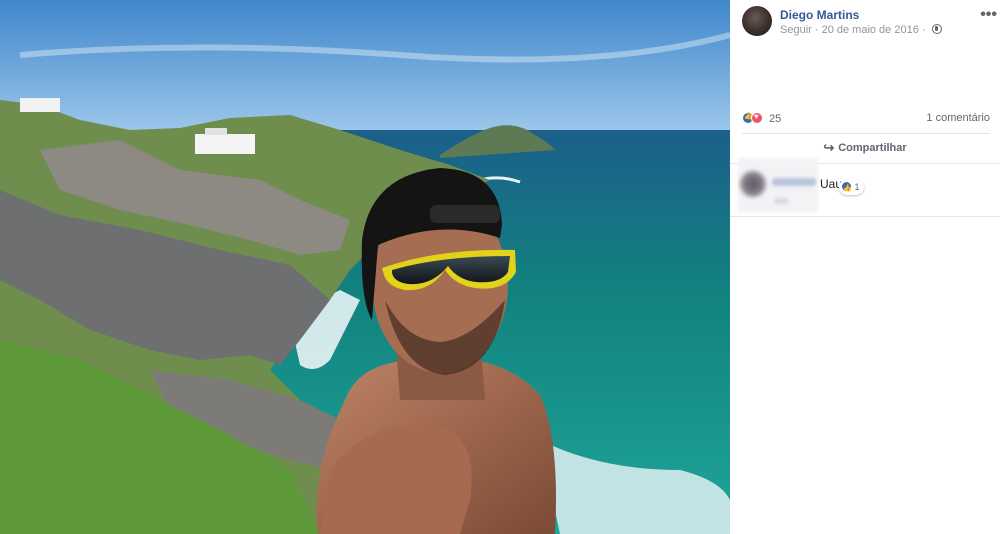 This screenshot has width=1000, height=534. I want to click on share-button: ↪ Compartilhar, so click(865, 148).